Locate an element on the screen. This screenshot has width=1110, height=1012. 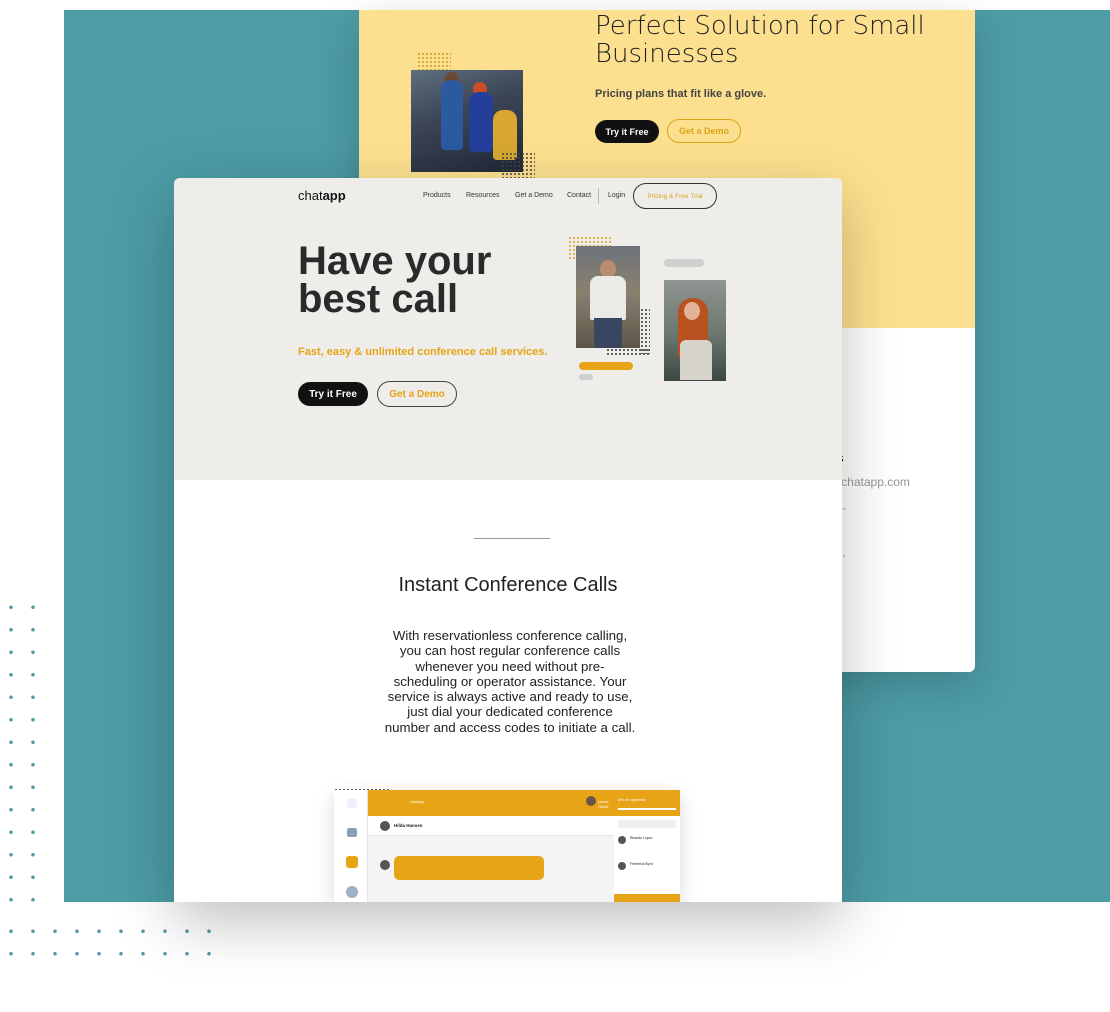
logo-prefix: chat is located at coordinates (310, 195).